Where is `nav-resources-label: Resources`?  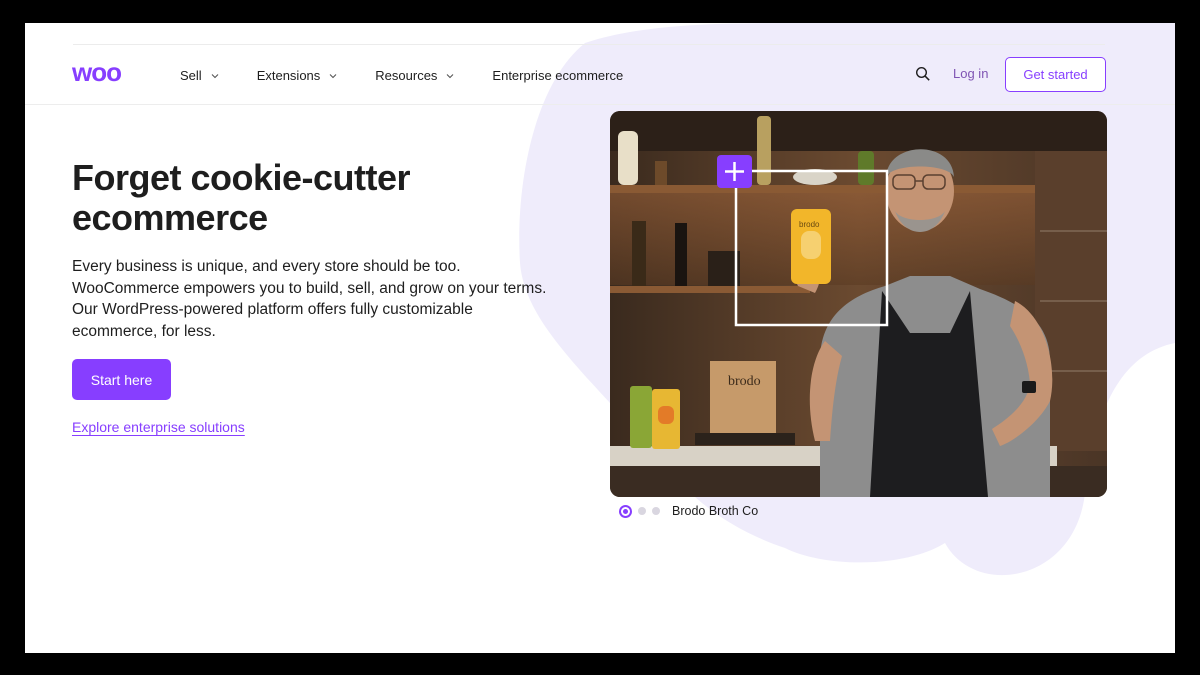 nav-resources-label: Resources is located at coordinates (406, 75).